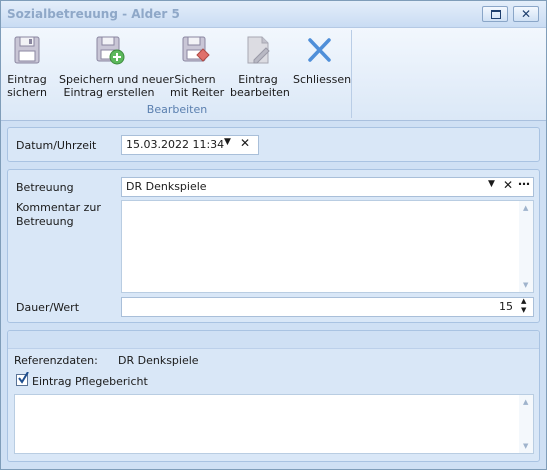 This screenshot has width=547, height=470. I want to click on eintrag-bearbeiten-button: Eintrag bearbeiten, so click(260, 66).